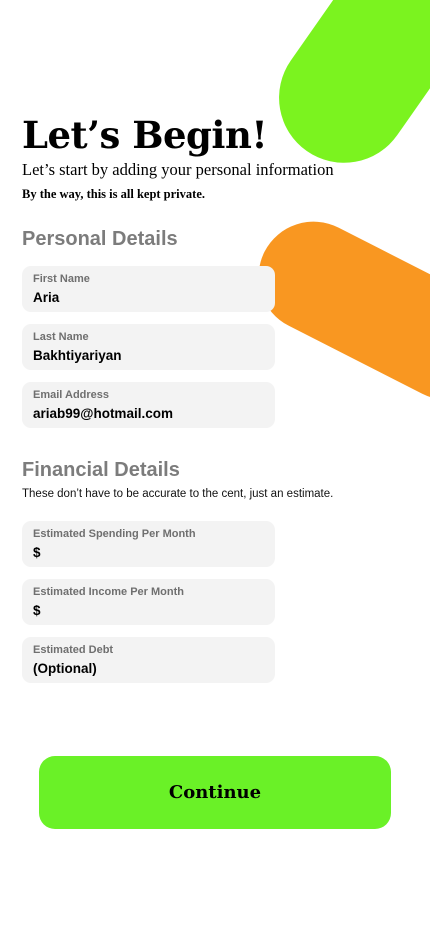 The image size is (430, 932). Describe the element at coordinates (148, 298) in the screenshot. I see `first-name-value: Aria` at that location.